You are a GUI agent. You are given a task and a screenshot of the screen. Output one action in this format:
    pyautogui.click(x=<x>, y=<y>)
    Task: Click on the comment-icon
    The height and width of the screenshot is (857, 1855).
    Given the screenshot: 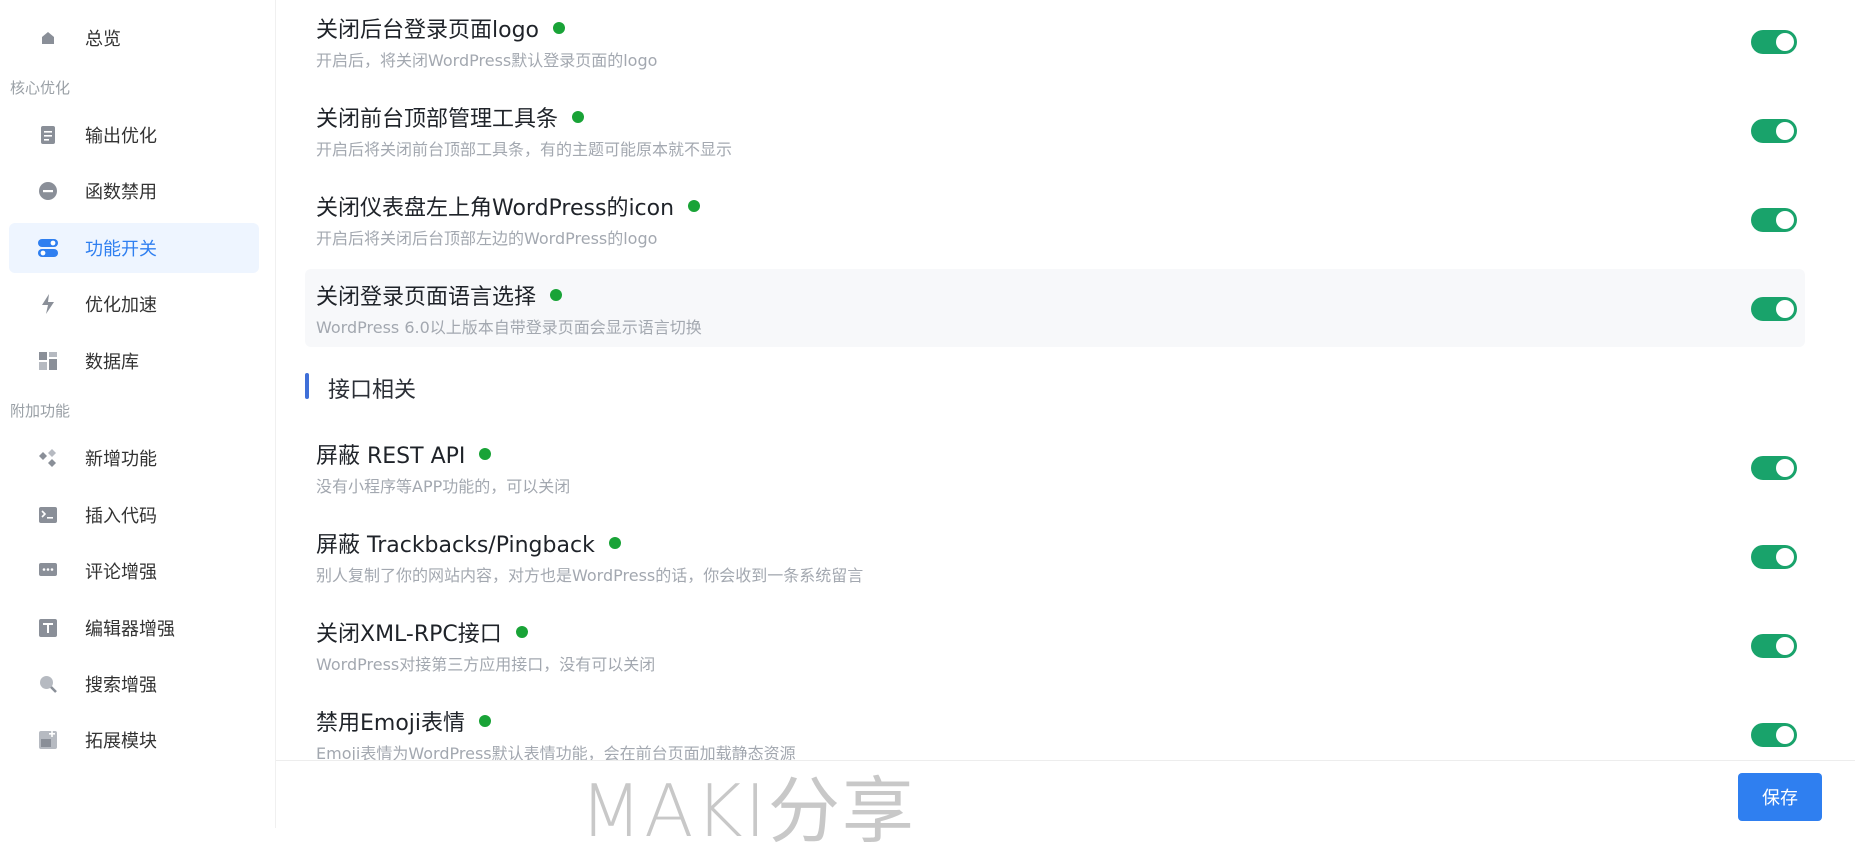 What is the action you would take?
    pyautogui.click(x=48, y=571)
    